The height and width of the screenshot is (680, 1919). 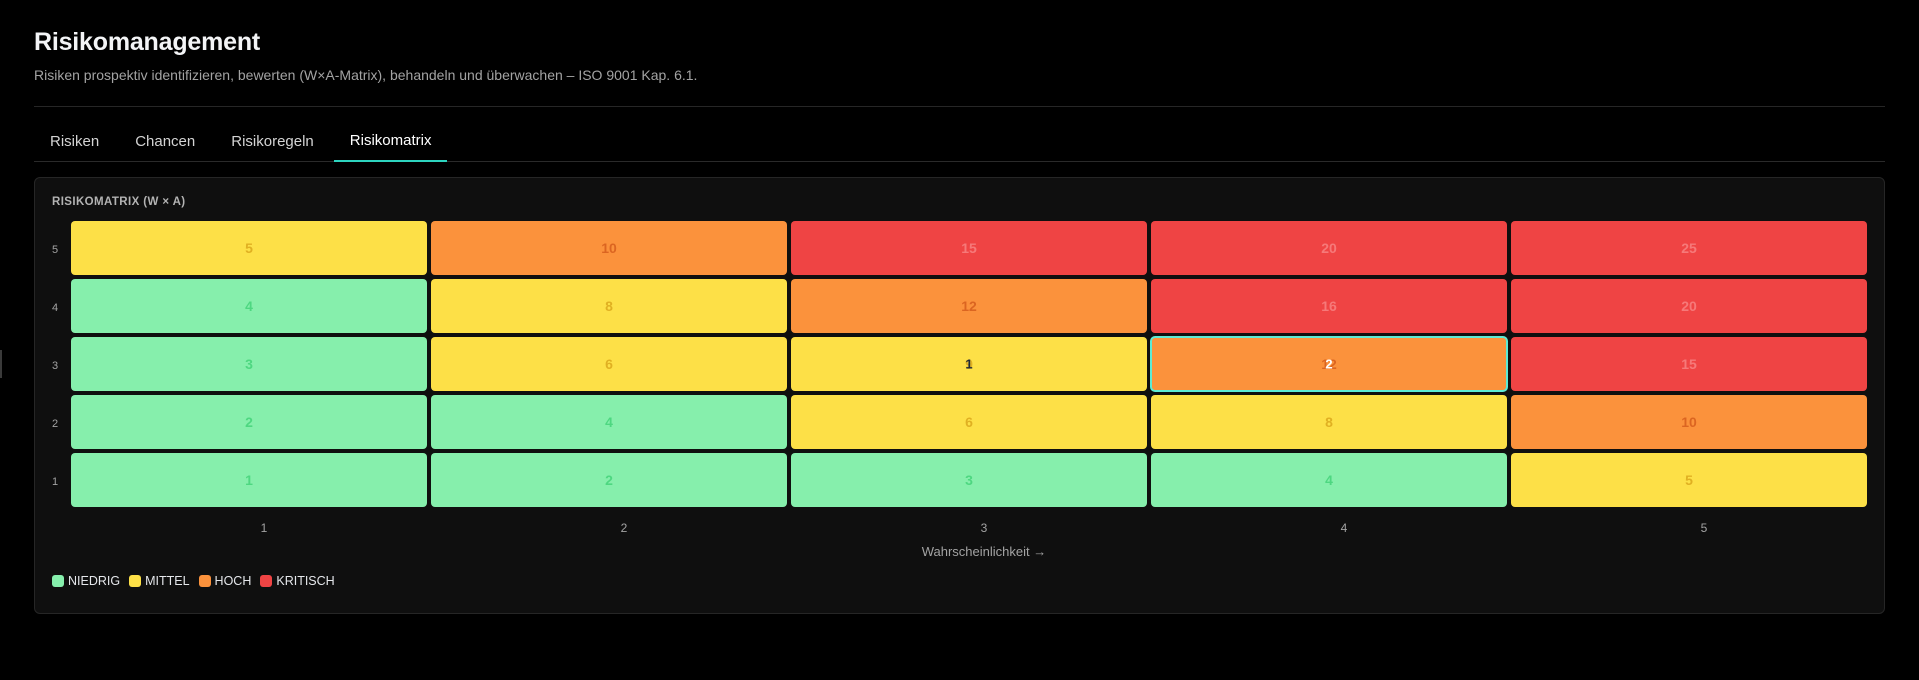 I want to click on matrix-cell: 91, so click(x=969, y=364).